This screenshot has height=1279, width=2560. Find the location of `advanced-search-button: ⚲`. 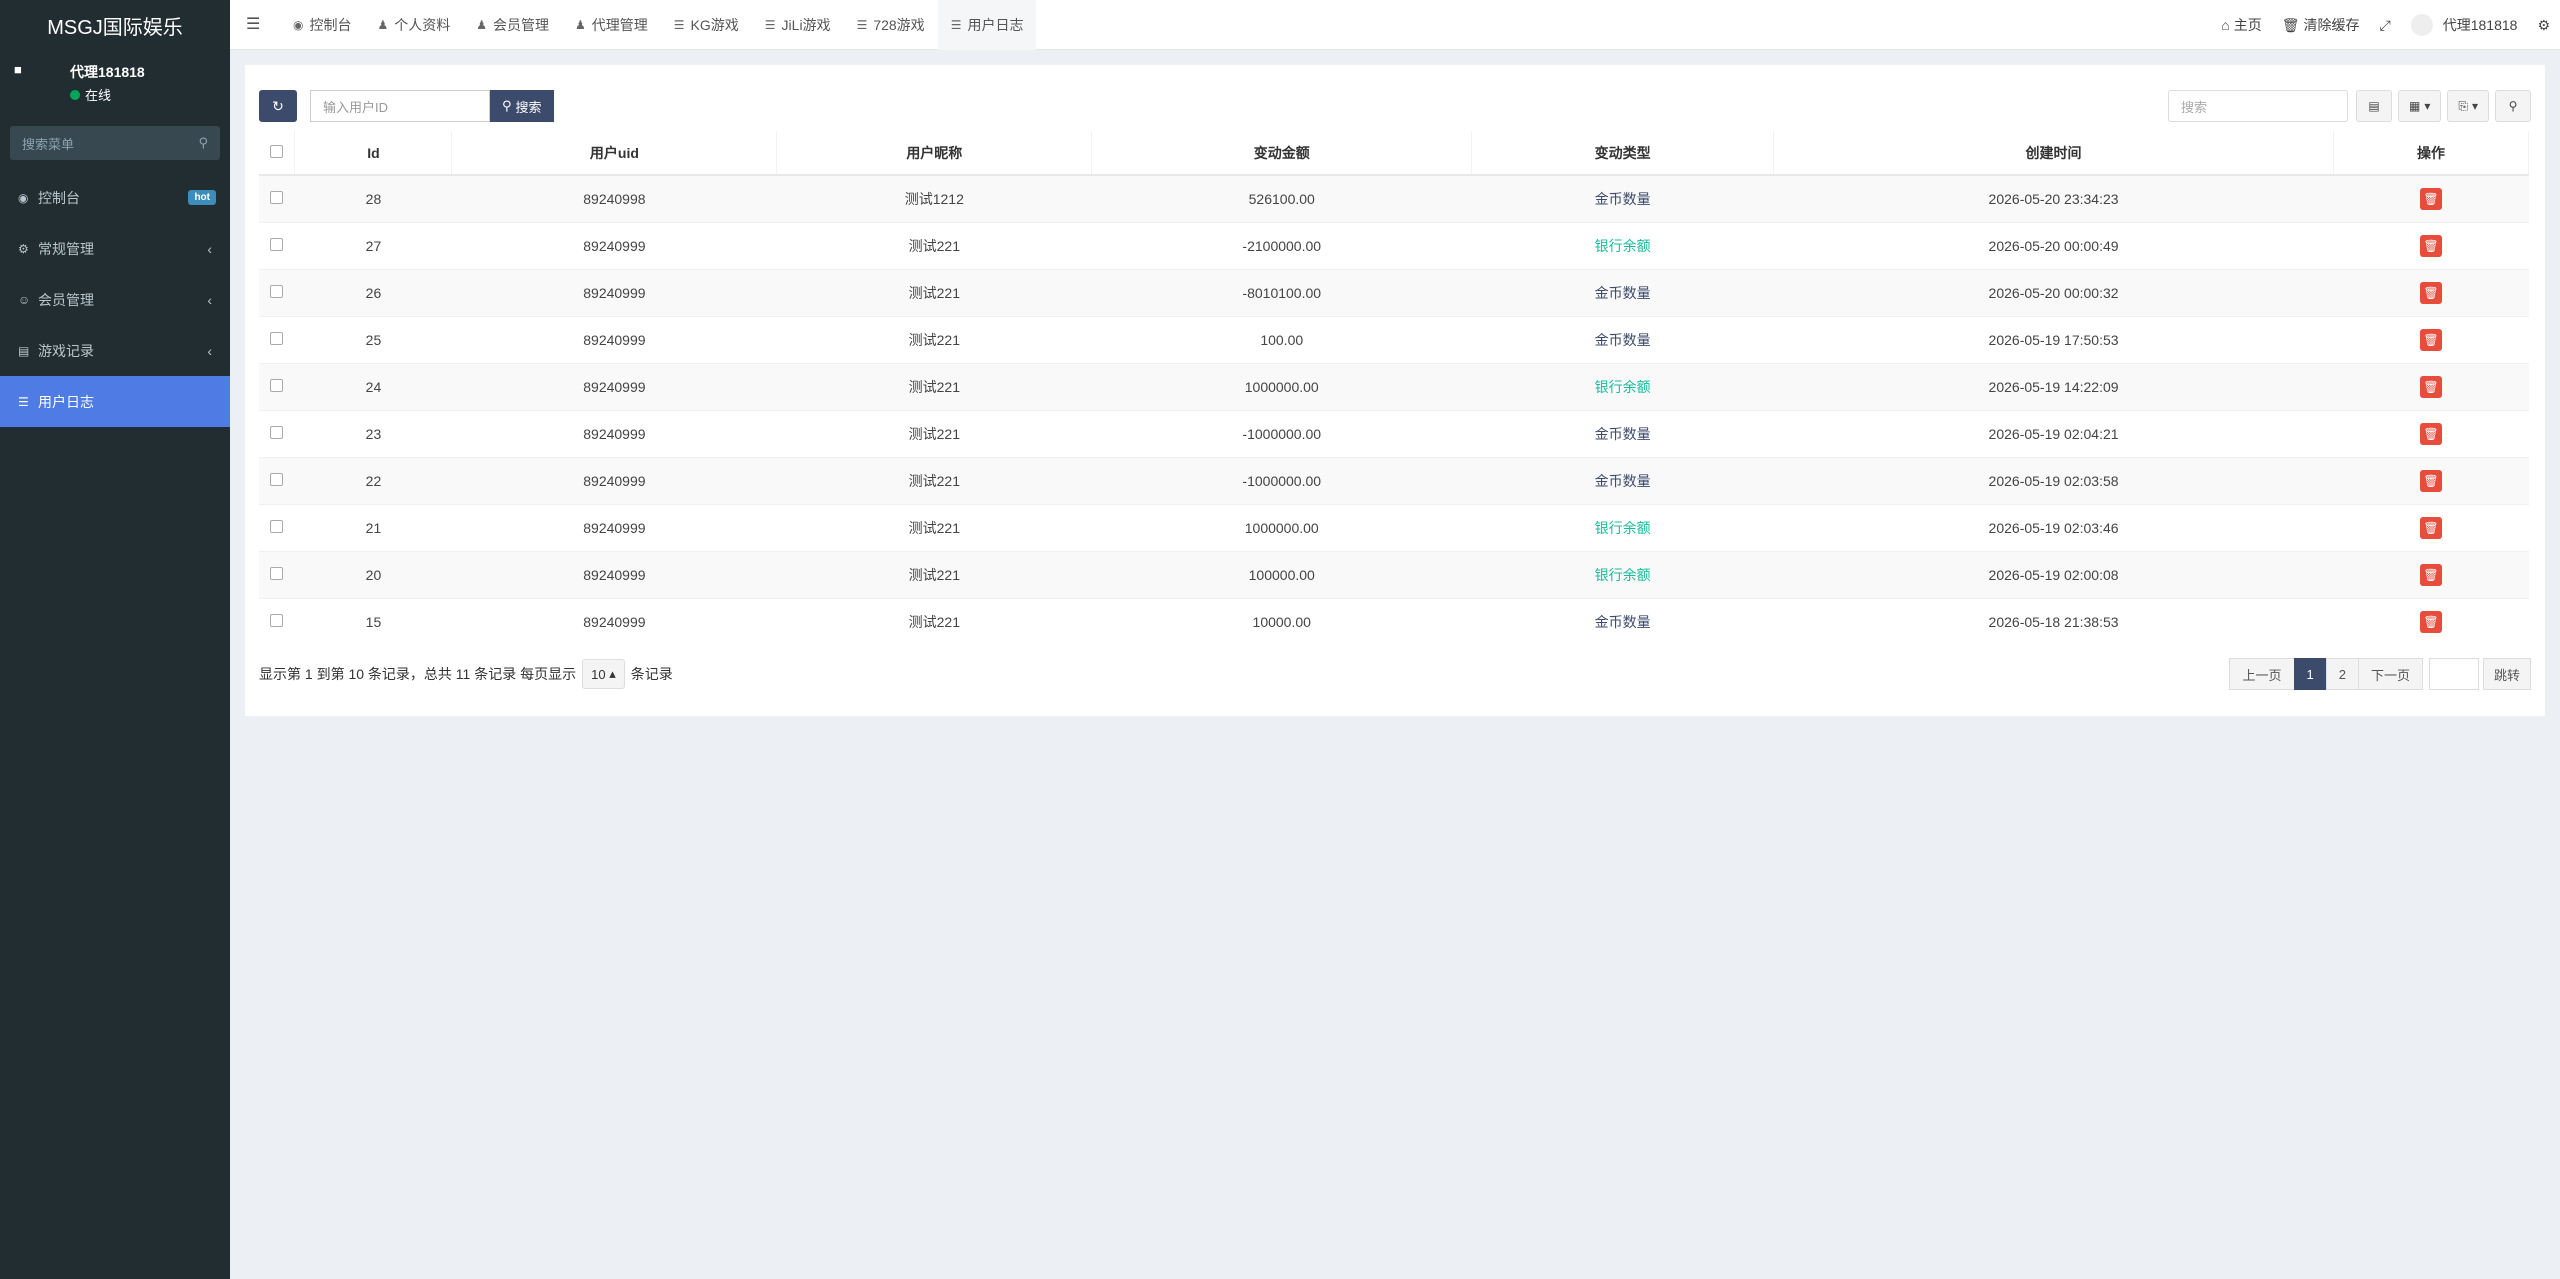

advanced-search-button: ⚲ is located at coordinates (2513, 106).